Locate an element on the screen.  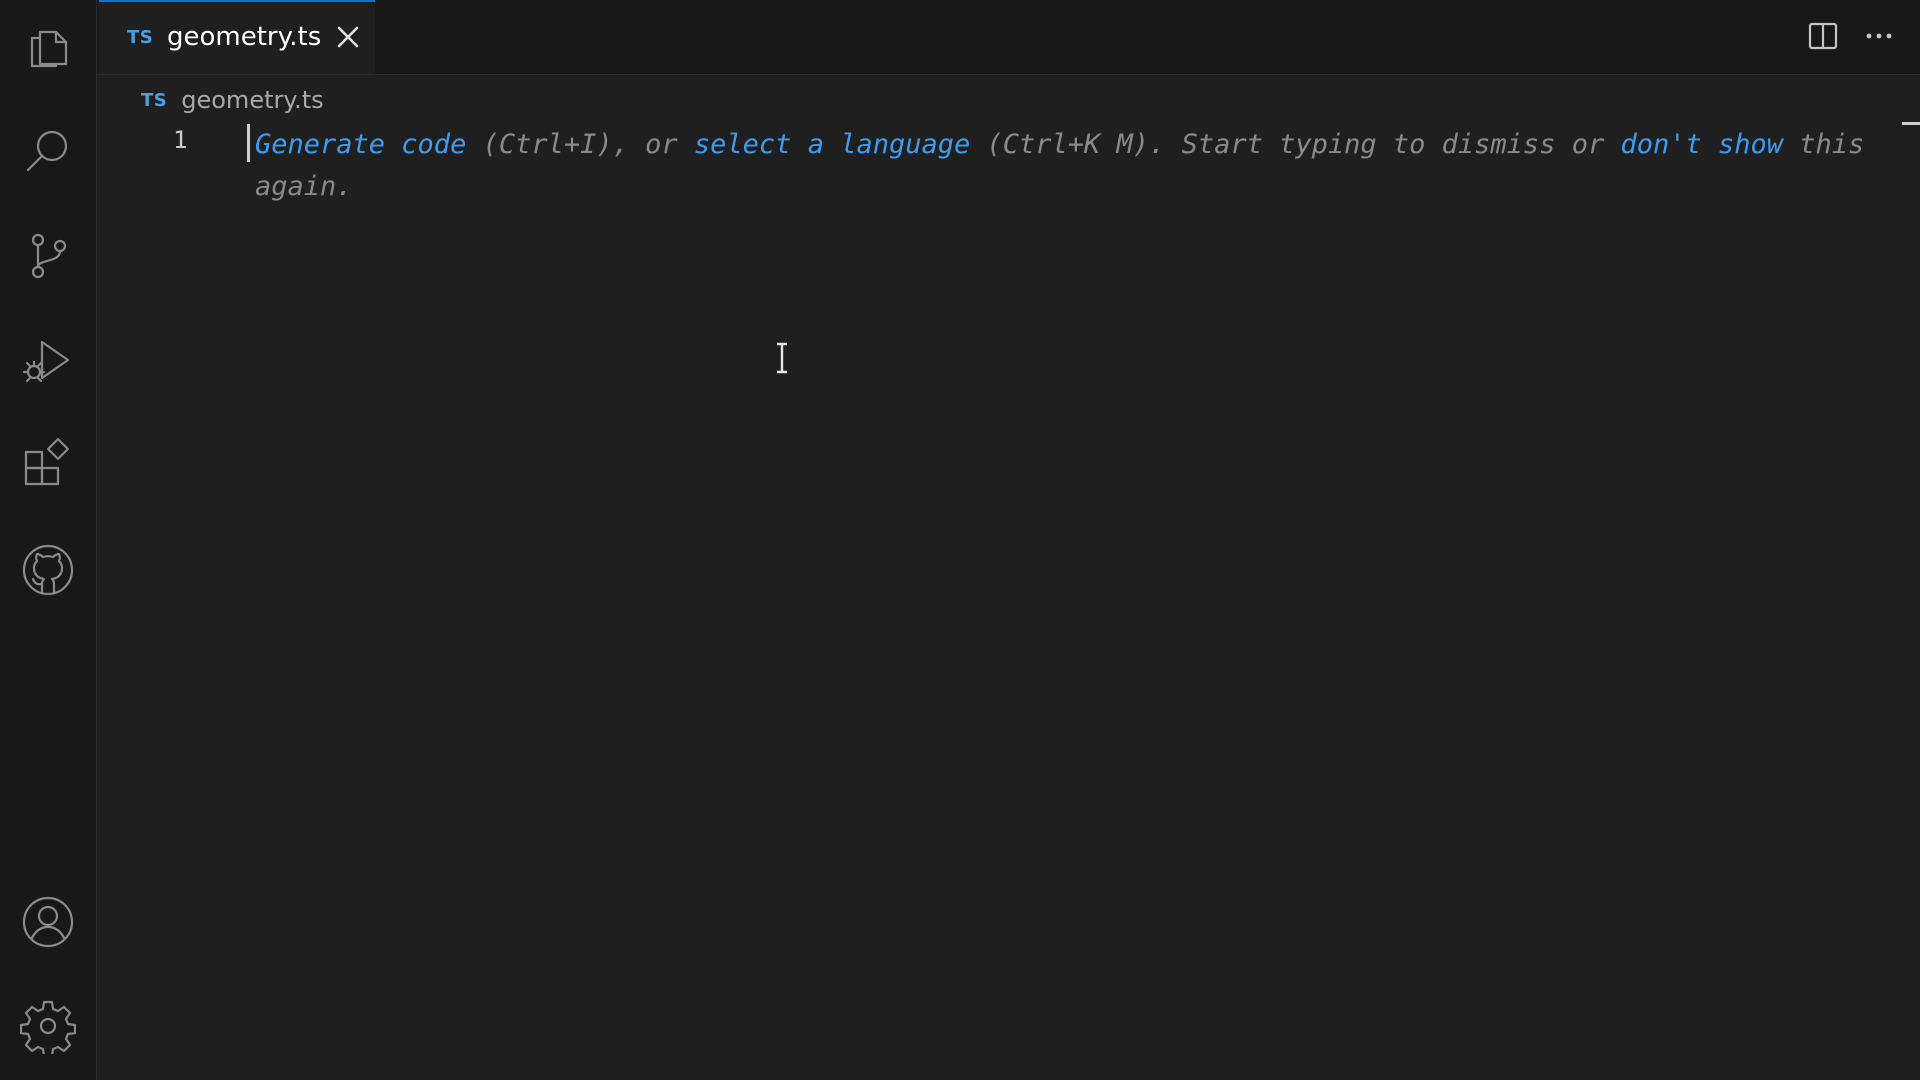
source-control-icon is located at coordinates (48, 258).